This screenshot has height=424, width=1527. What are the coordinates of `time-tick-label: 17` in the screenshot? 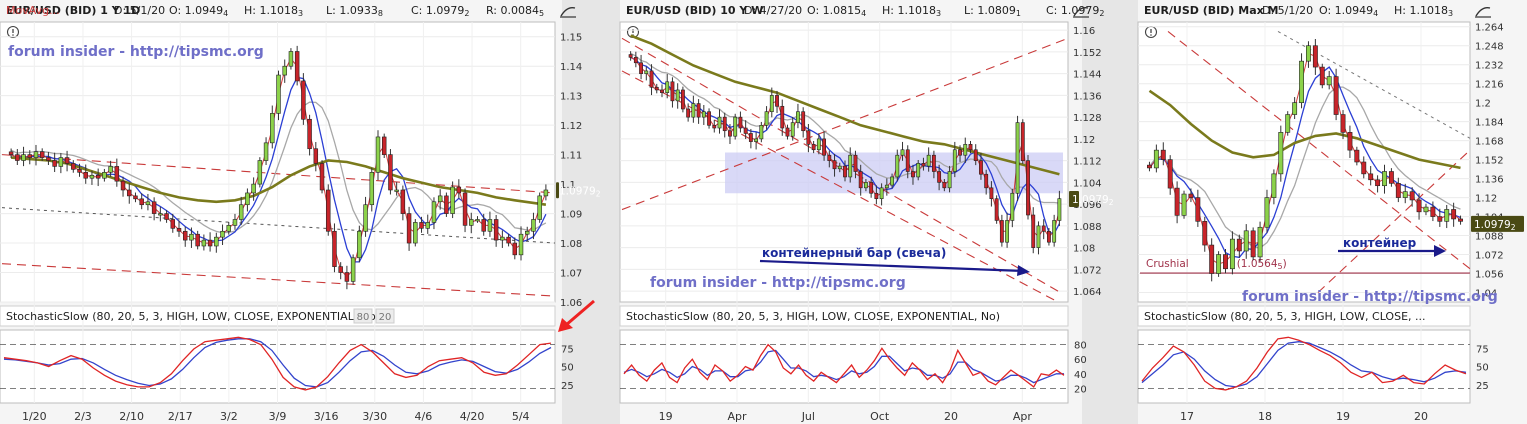 It's located at (1187, 416).